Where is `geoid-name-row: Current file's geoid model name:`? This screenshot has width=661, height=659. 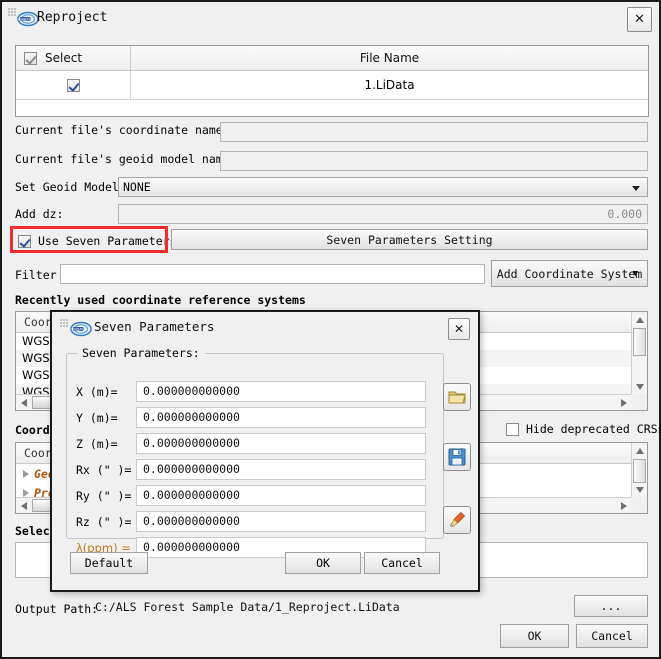 geoid-name-row: Current file's geoid model name: is located at coordinates (126, 159).